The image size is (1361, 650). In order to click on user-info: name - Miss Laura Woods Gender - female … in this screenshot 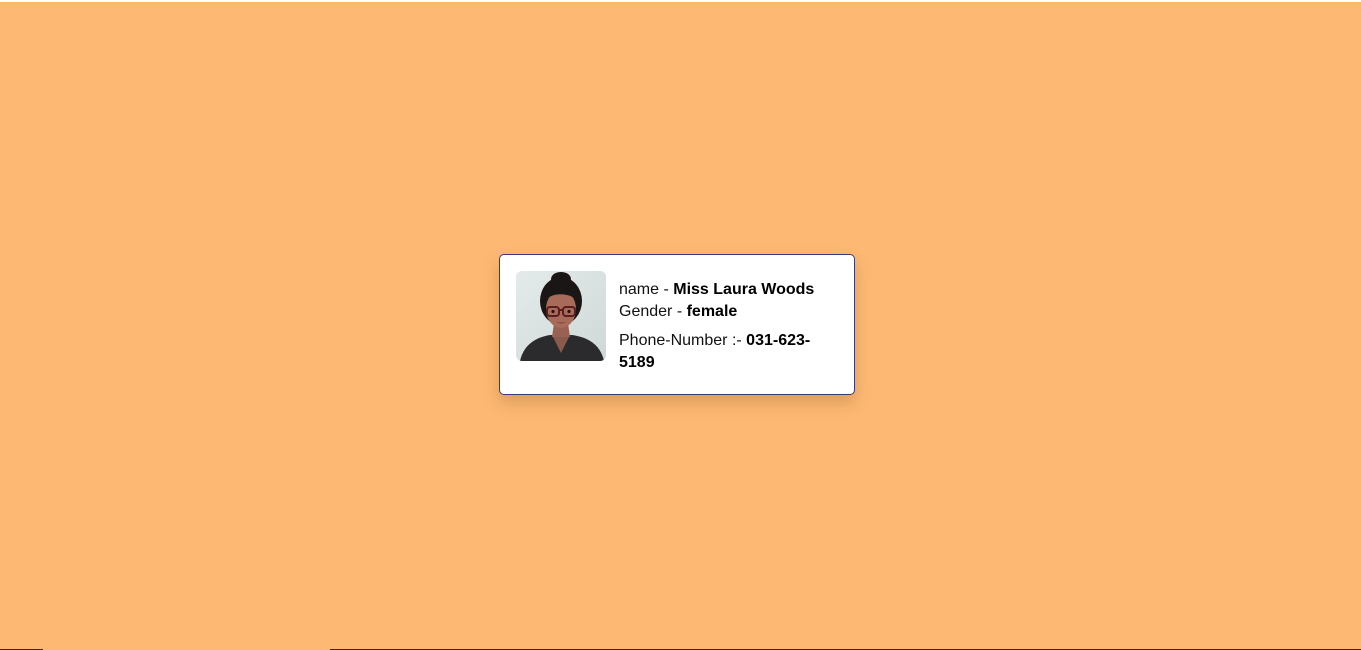, I will do `click(726, 326)`.